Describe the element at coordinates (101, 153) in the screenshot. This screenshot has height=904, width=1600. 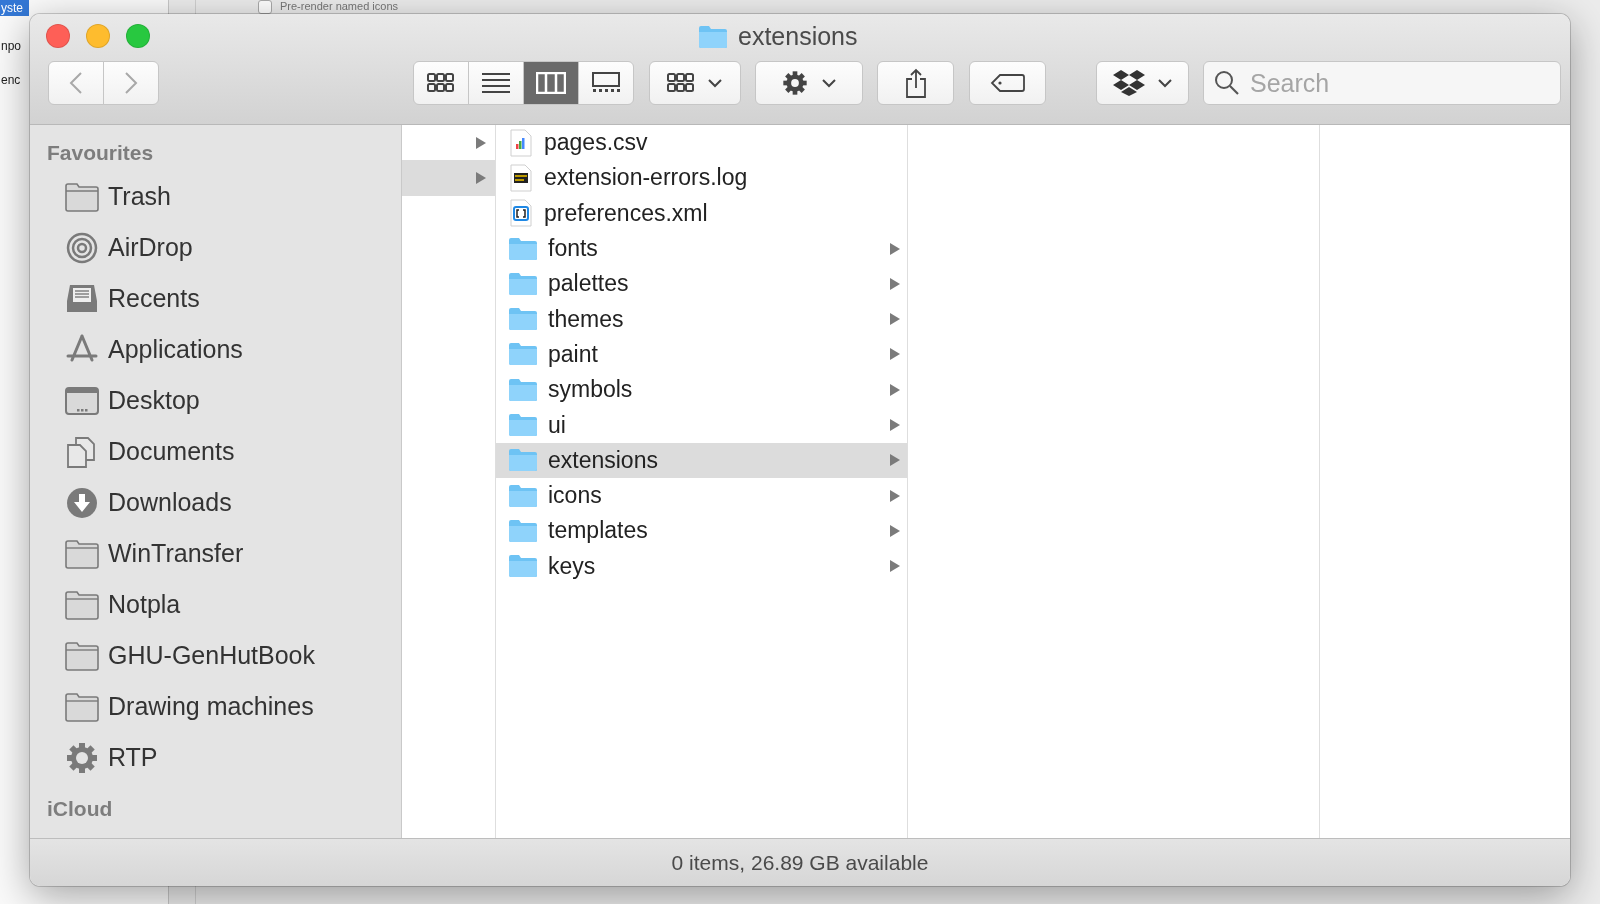
I see `sidebar-heading: Favourites` at that location.